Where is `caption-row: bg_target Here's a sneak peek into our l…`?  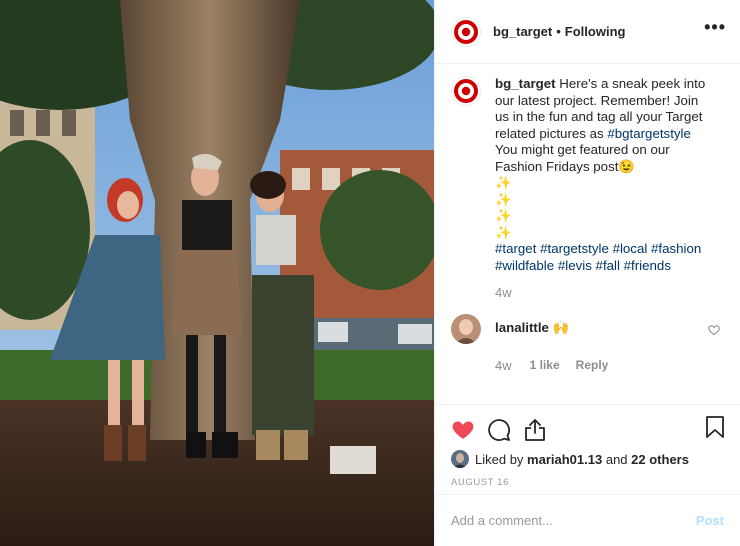 caption-row: bg_target Here's a sneak peek into our l… is located at coordinates (587, 175).